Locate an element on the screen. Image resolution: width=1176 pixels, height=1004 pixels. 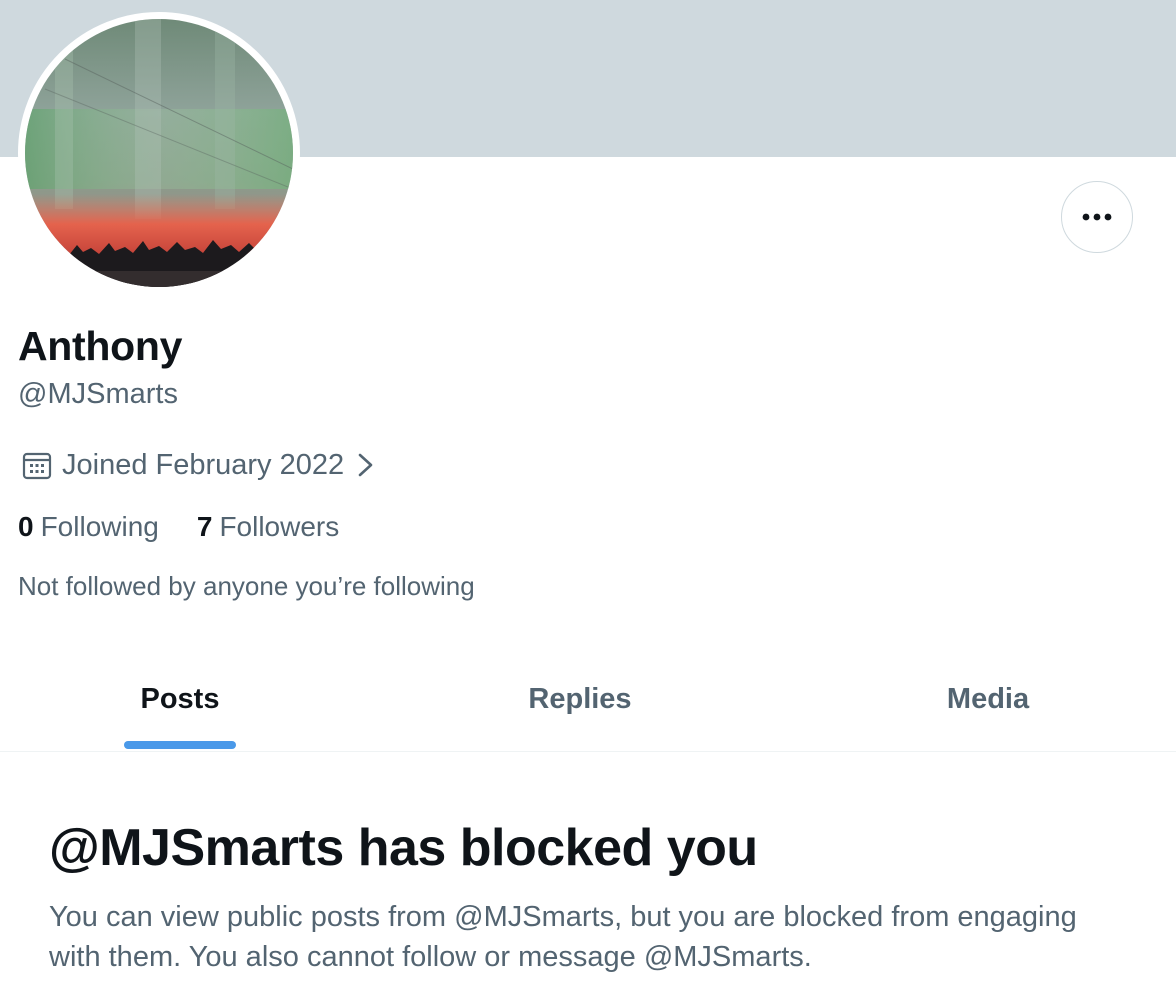
profile-handle: @MJSmarts is located at coordinates (98, 394).